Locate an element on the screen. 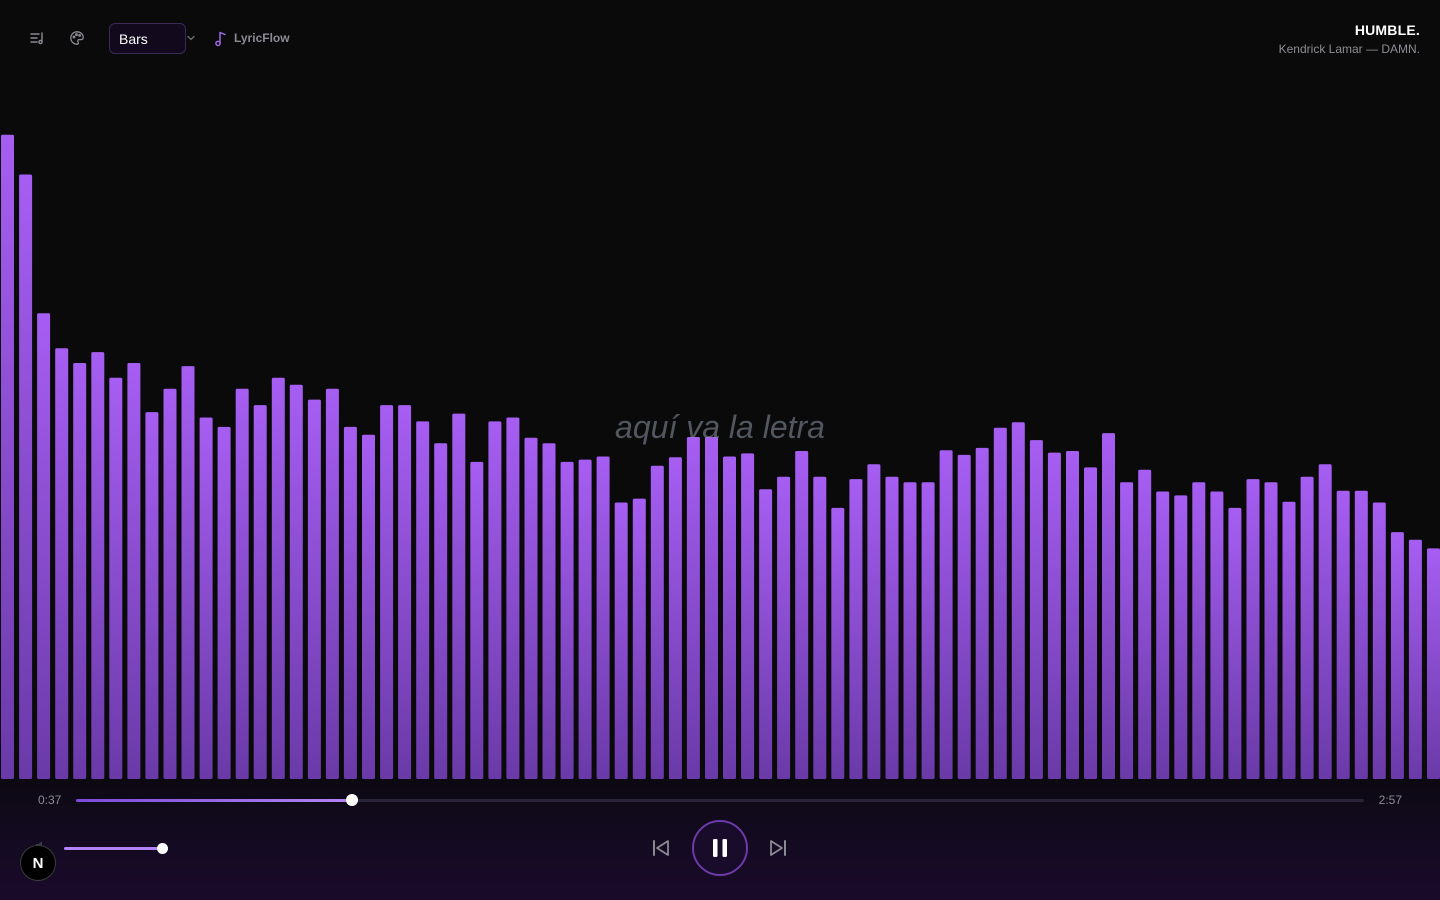 The height and width of the screenshot is (900, 1440). volume-slider is located at coordinates (116, 848).